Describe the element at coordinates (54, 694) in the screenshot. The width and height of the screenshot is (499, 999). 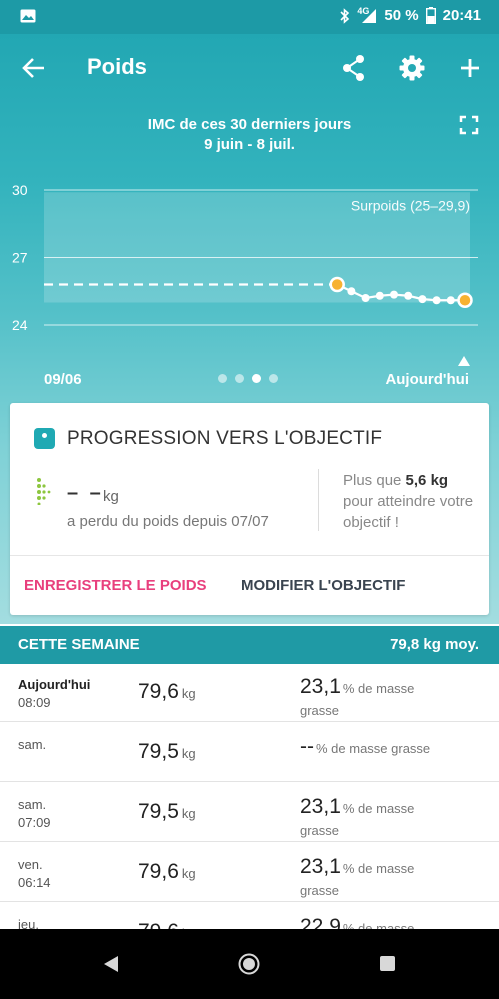
I see `entry-day: Aujourd'hui 08:09` at that location.